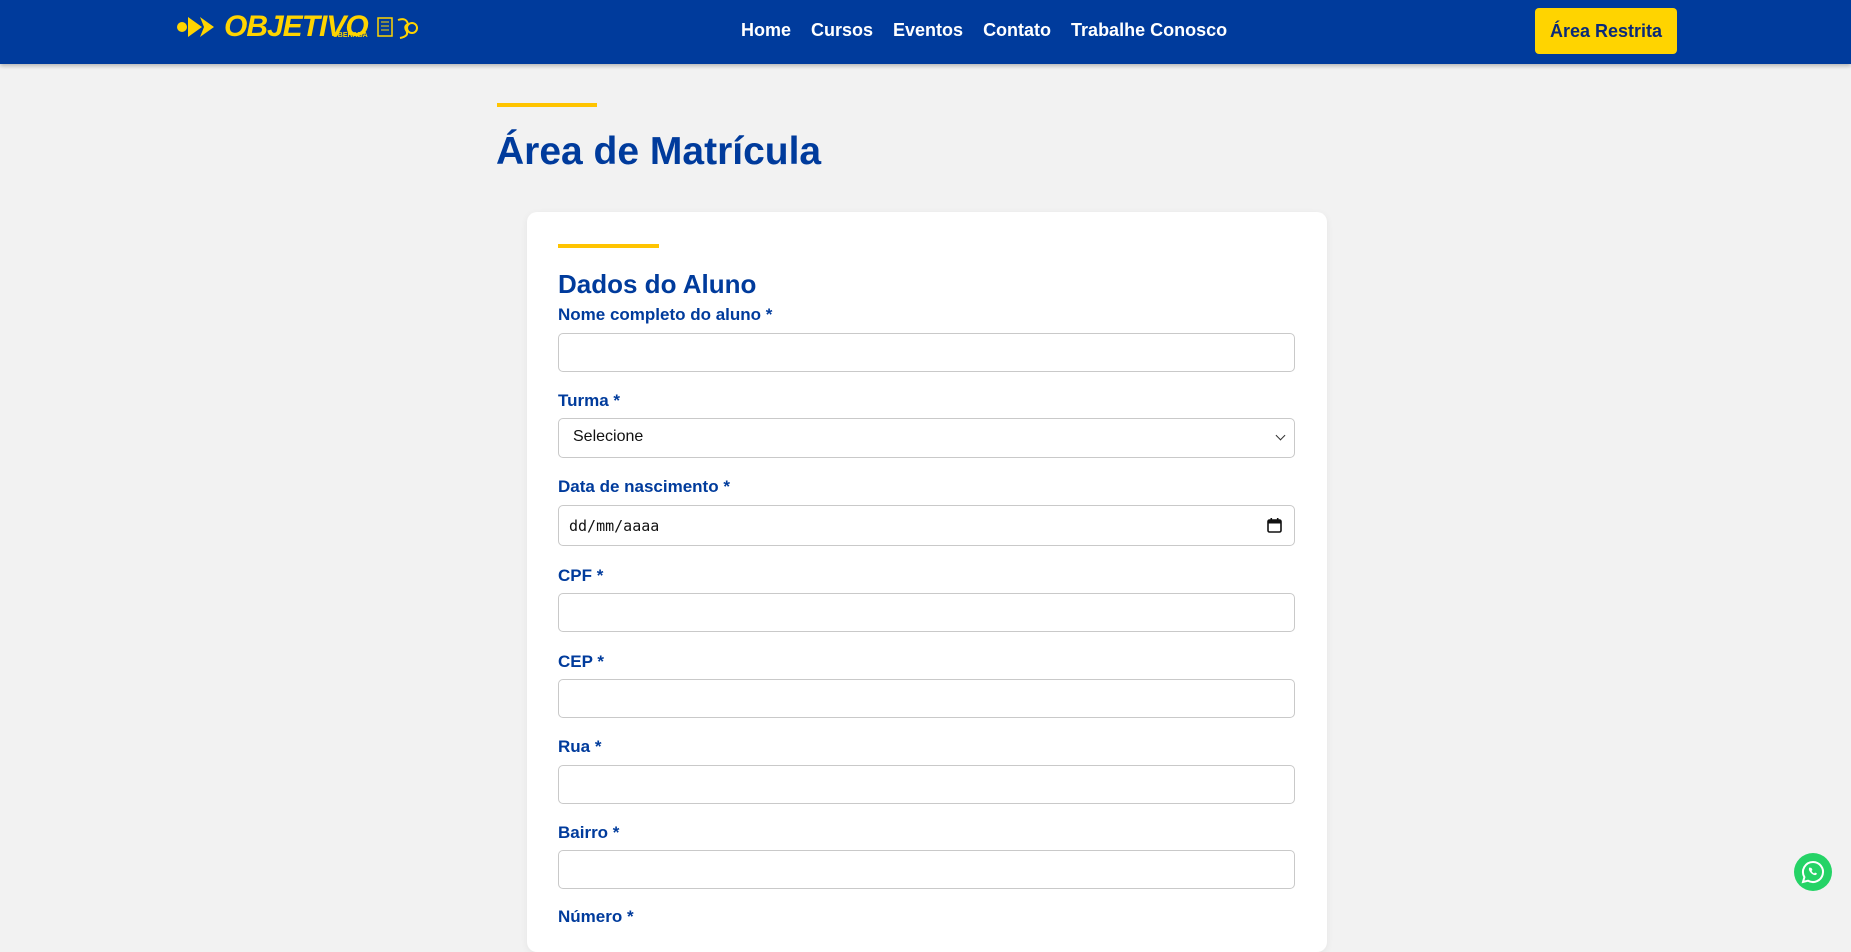 This screenshot has width=1851, height=952. Describe the element at coordinates (580, 746) in the screenshot. I see `rua-label: Rua *` at that location.